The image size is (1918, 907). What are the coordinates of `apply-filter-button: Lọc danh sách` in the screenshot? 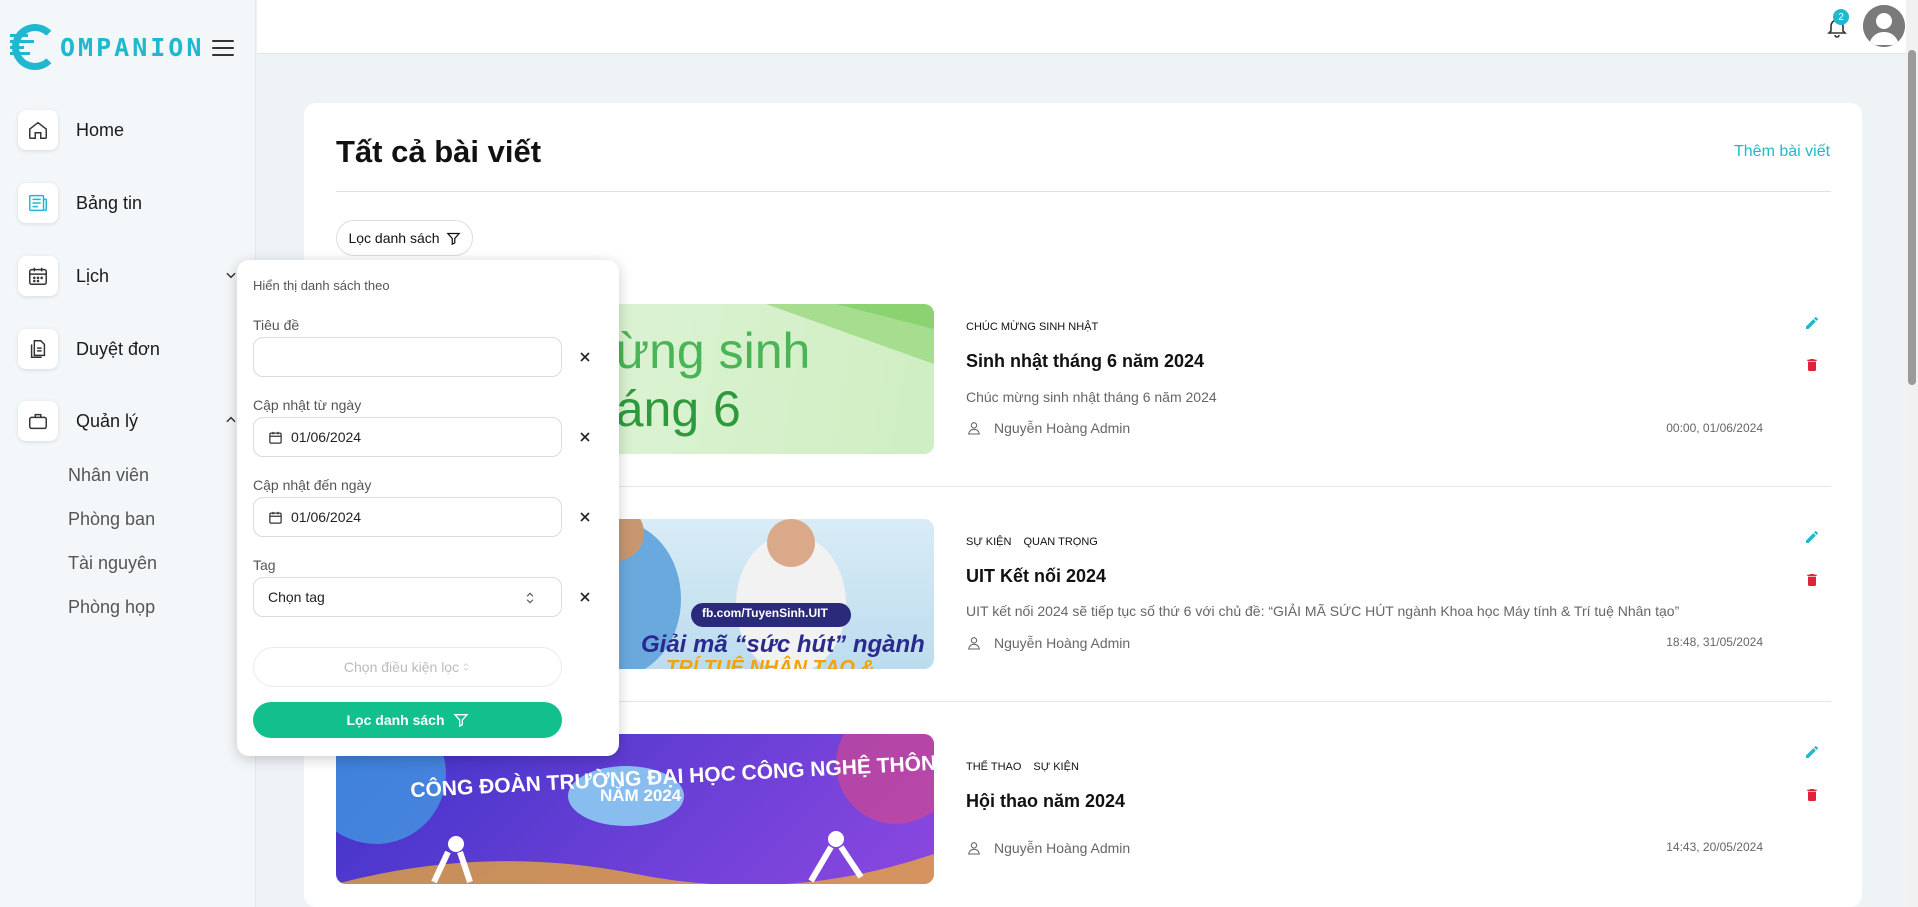 It's located at (407, 720).